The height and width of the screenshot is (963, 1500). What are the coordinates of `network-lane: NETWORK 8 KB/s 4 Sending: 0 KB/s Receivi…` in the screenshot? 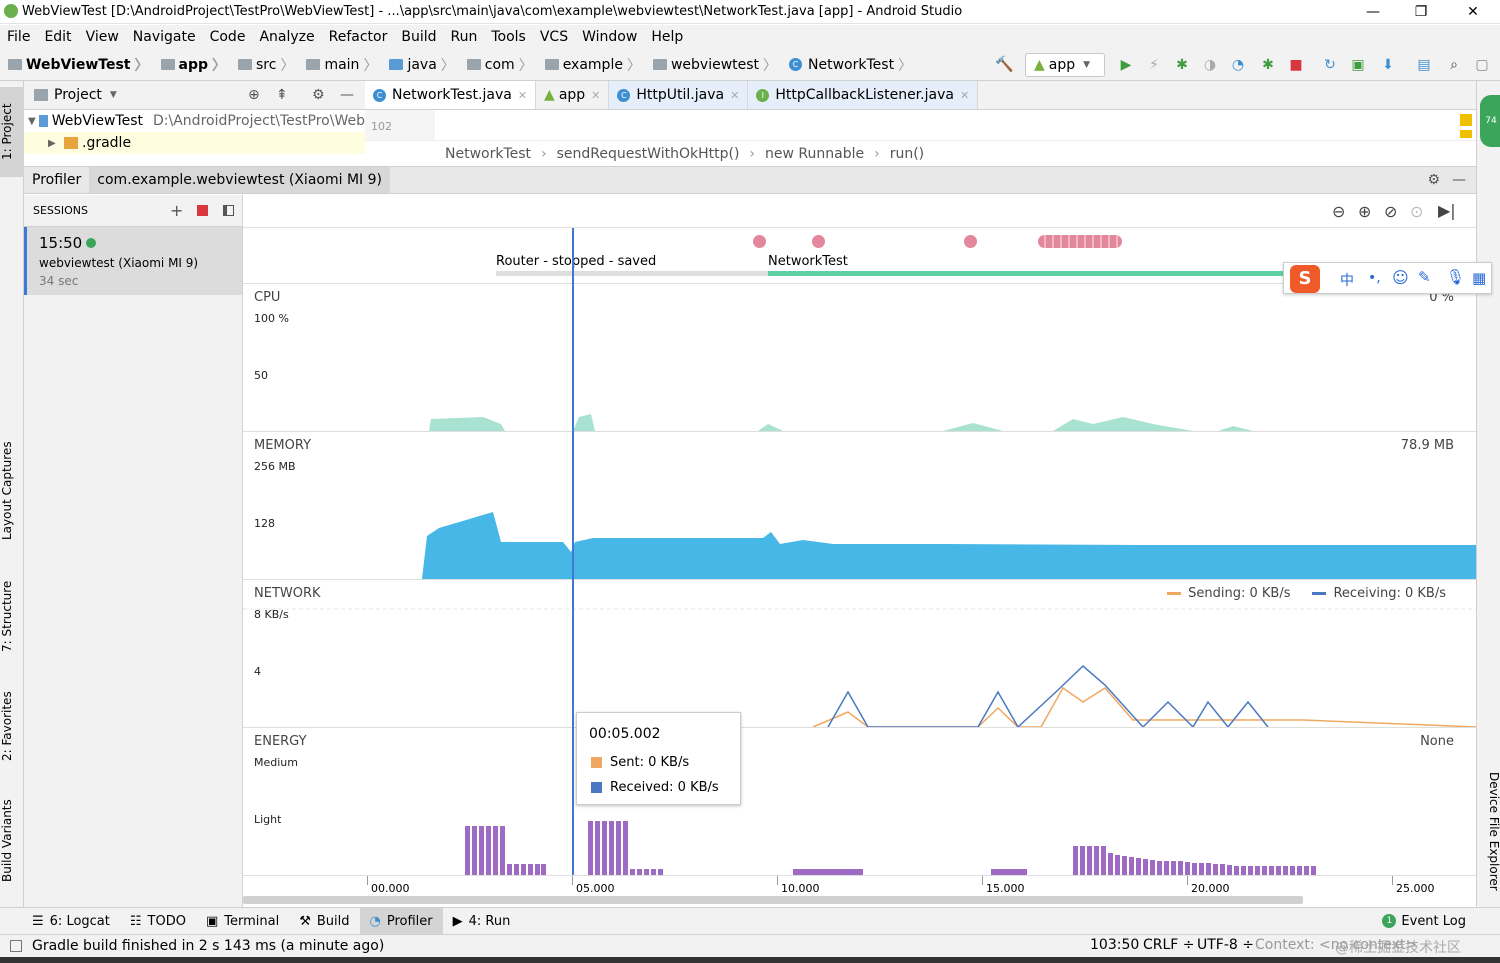 It's located at (859, 653).